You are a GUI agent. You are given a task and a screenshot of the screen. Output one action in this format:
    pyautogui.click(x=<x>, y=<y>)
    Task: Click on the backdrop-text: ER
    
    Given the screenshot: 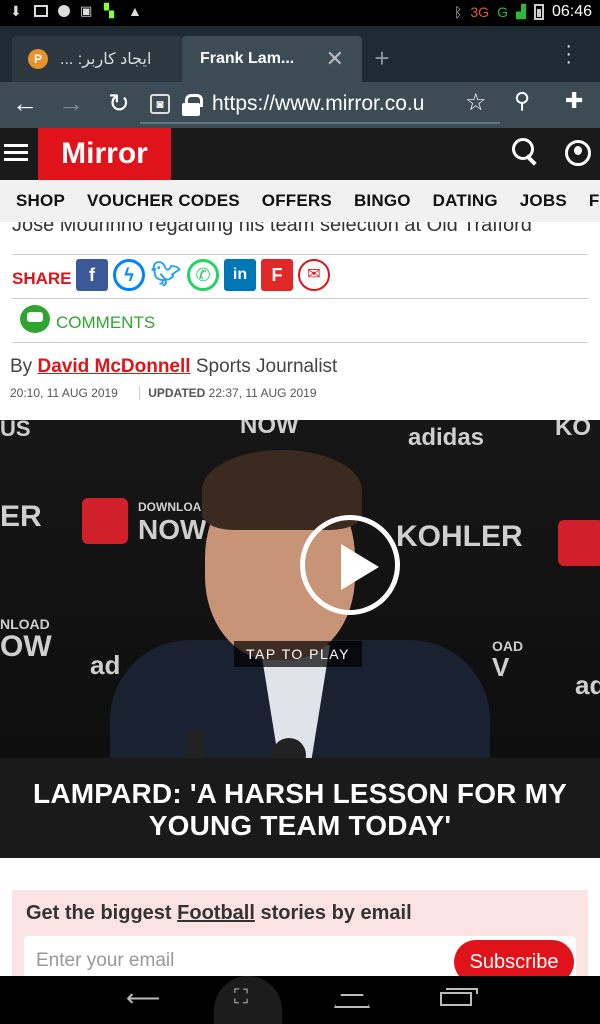 What is the action you would take?
    pyautogui.click(x=21, y=516)
    